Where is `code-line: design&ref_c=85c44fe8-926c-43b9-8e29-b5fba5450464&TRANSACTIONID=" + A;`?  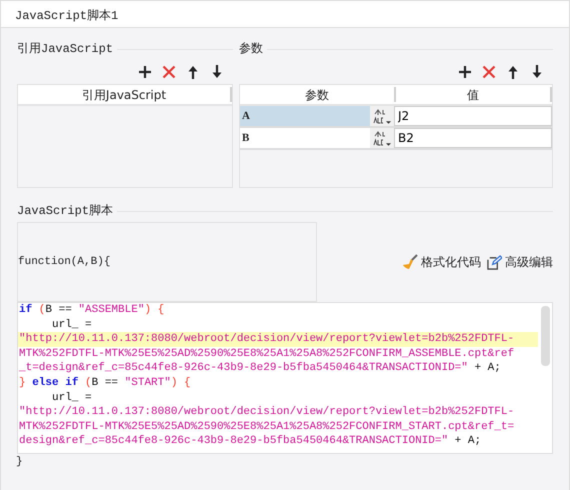
code-line: design&ref_c=85c44fe8-926c-43b9-8e29-b5fba5450464&TRANSACTIONID=" + A; is located at coordinates (250, 441).